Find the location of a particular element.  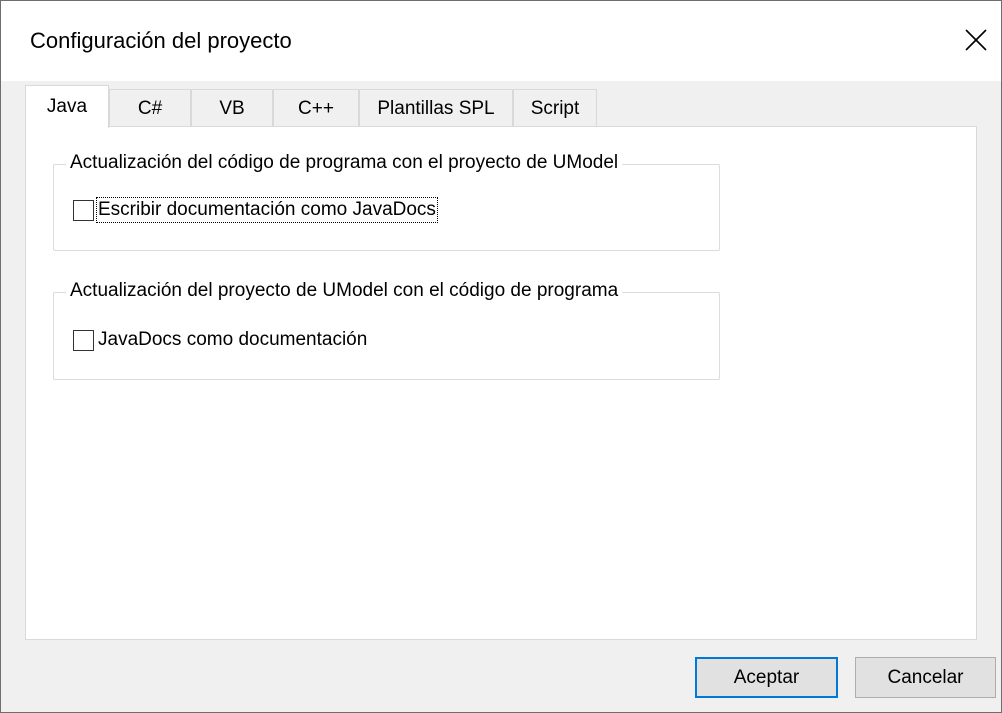

title-bar: Configuración del proyecto is located at coordinates (501, 41).